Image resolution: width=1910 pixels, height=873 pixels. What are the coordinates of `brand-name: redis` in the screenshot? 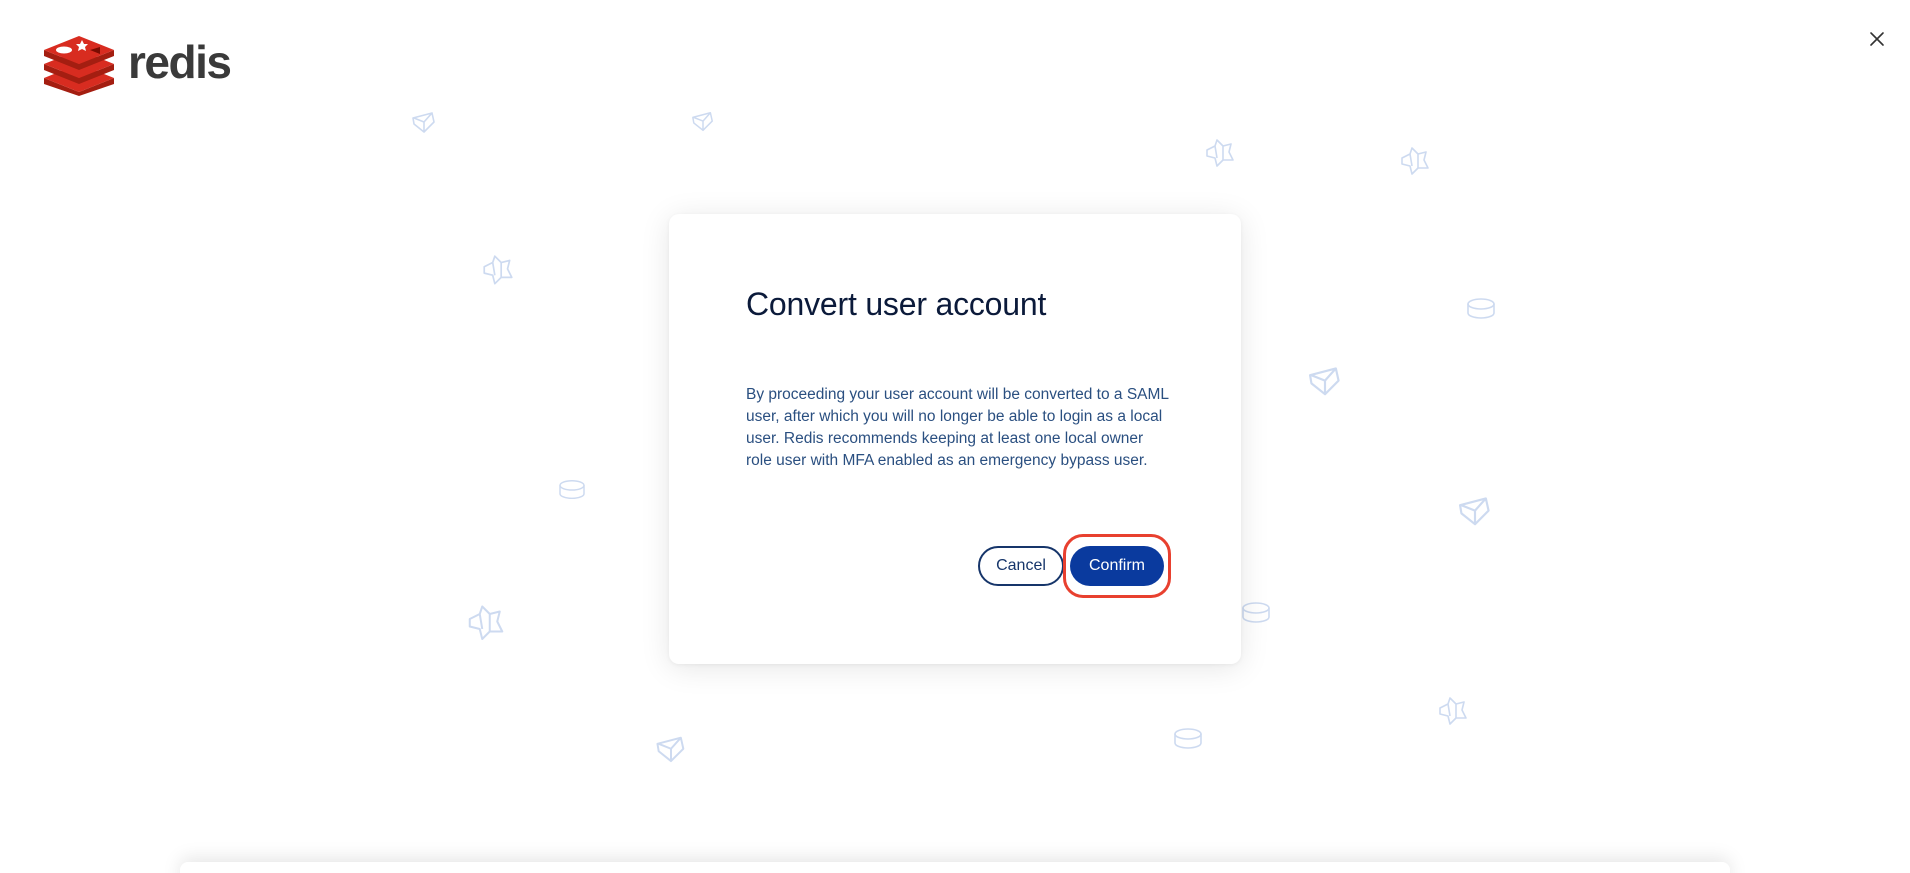 It's located at (180, 62).